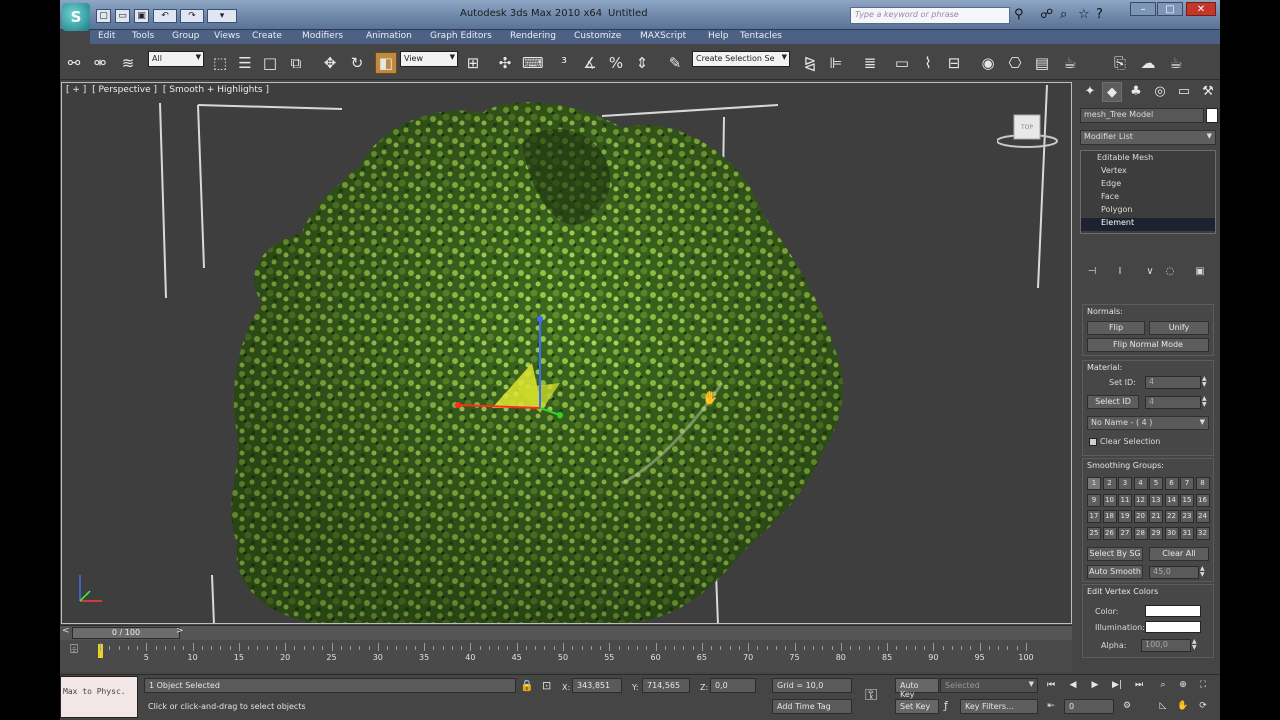 Image resolution: width=1280 pixels, height=720 pixels. What do you see at coordinates (930, 15) in the screenshot?
I see `search-input: Type a keyword or phrase` at bounding box center [930, 15].